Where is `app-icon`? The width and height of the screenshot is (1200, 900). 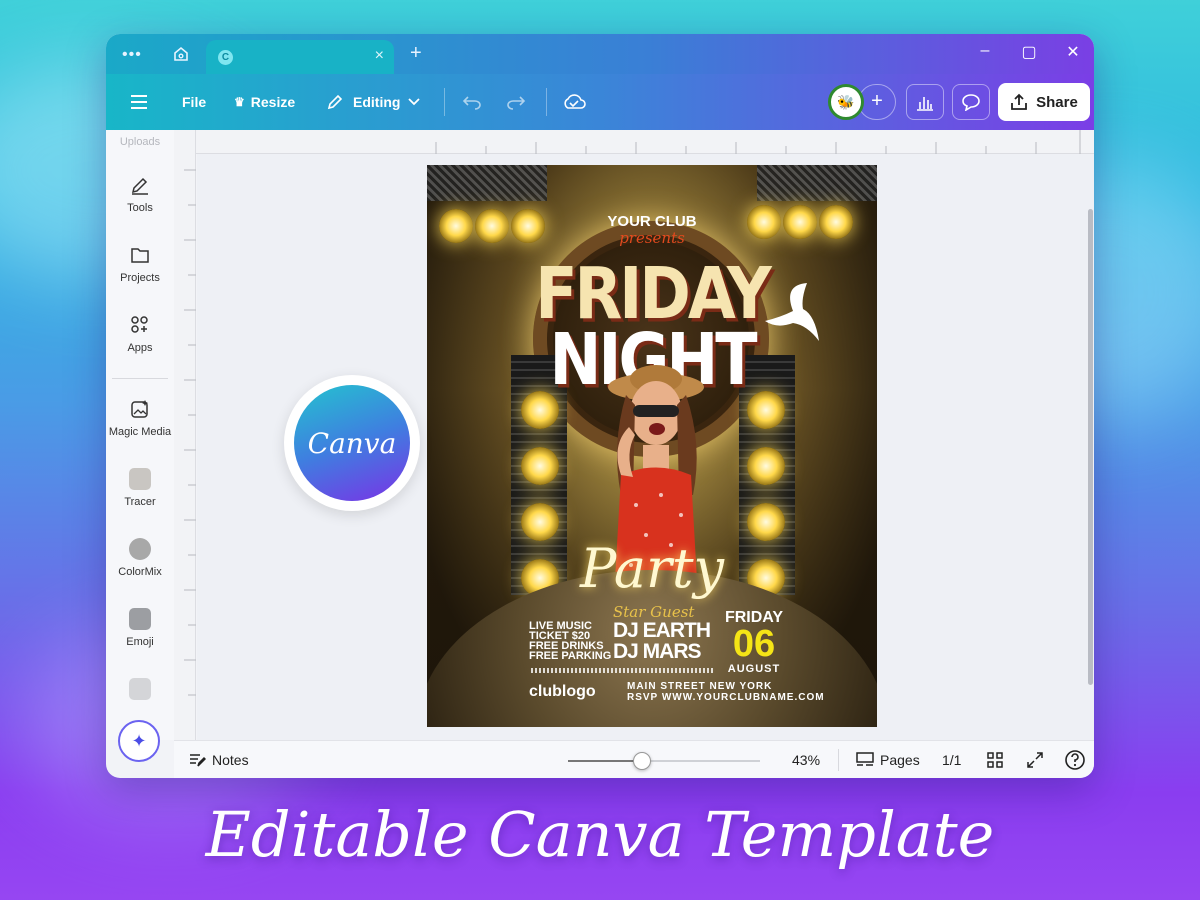 app-icon is located at coordinates (140, 689).